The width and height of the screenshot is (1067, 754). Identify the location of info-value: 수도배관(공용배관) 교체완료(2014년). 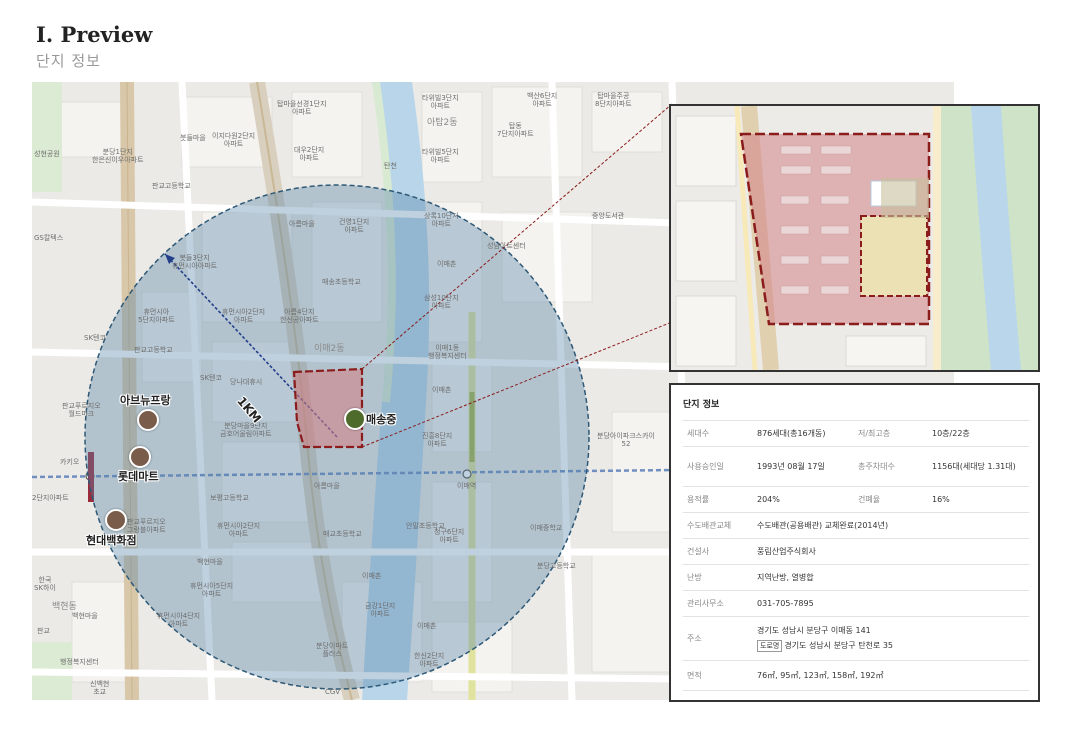
(892, 525).